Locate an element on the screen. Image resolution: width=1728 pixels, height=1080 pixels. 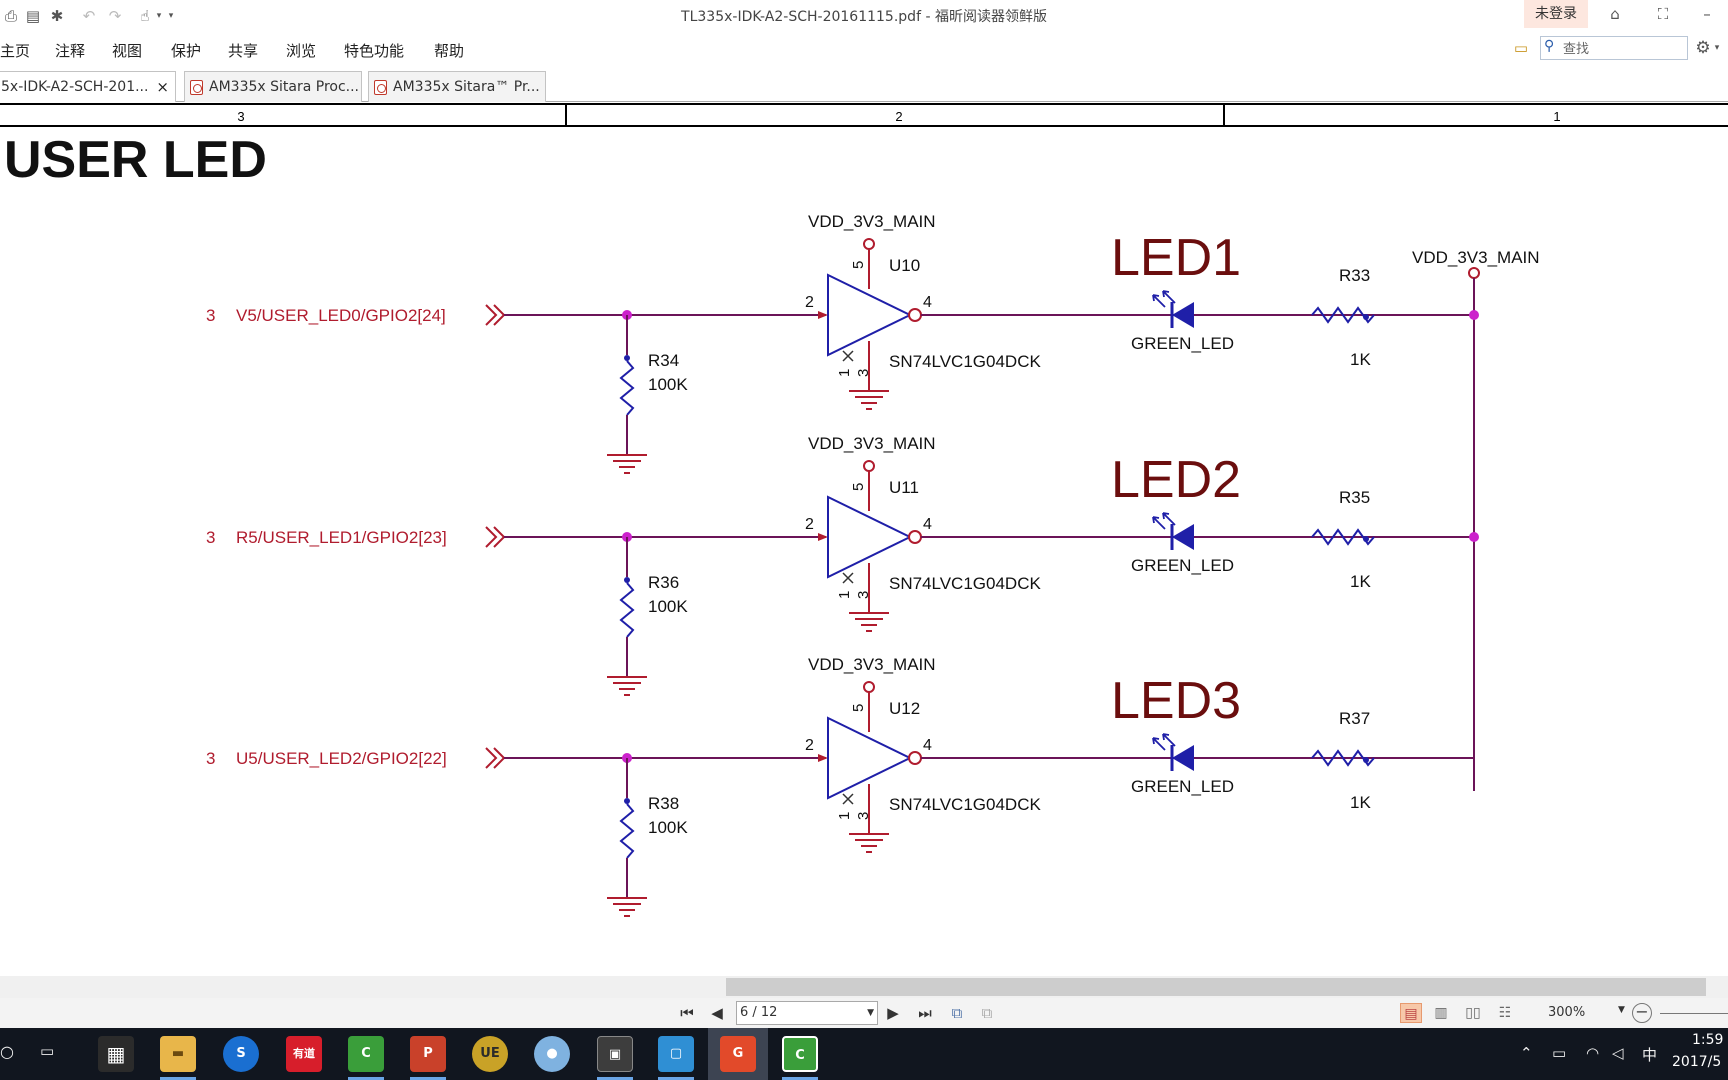
net-label: R5/USER_LED1/GPIO2[23] is located at coordinates (341, 537).